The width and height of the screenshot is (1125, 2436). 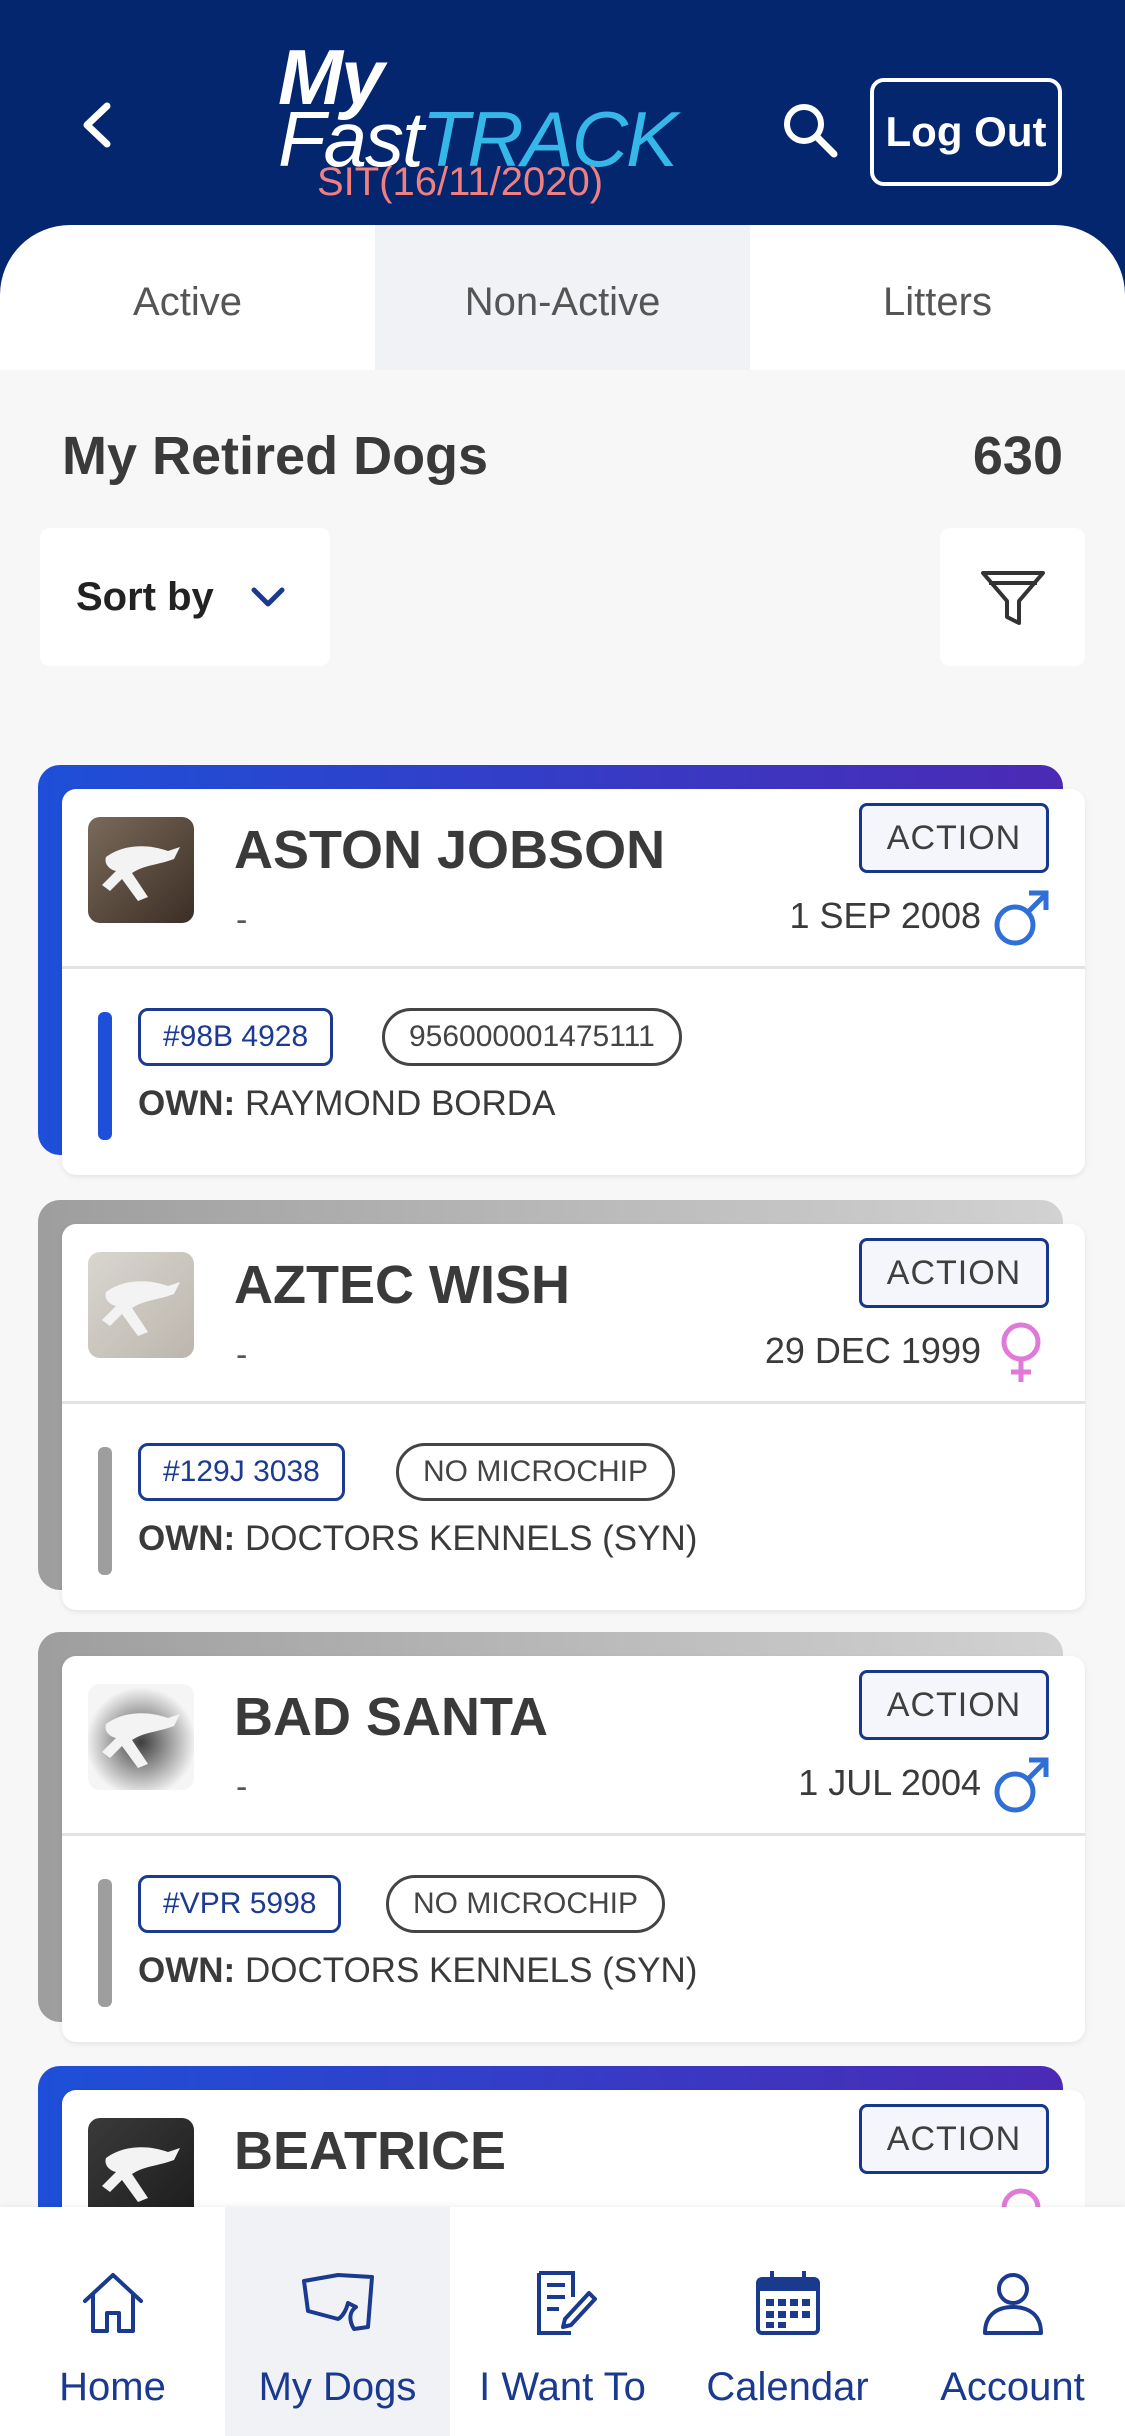 What do you see at coordinates (562, 2387) in the screenshot?
I see `nav-i-want-to-label: I Want To` at bounding box center [562, 2387].